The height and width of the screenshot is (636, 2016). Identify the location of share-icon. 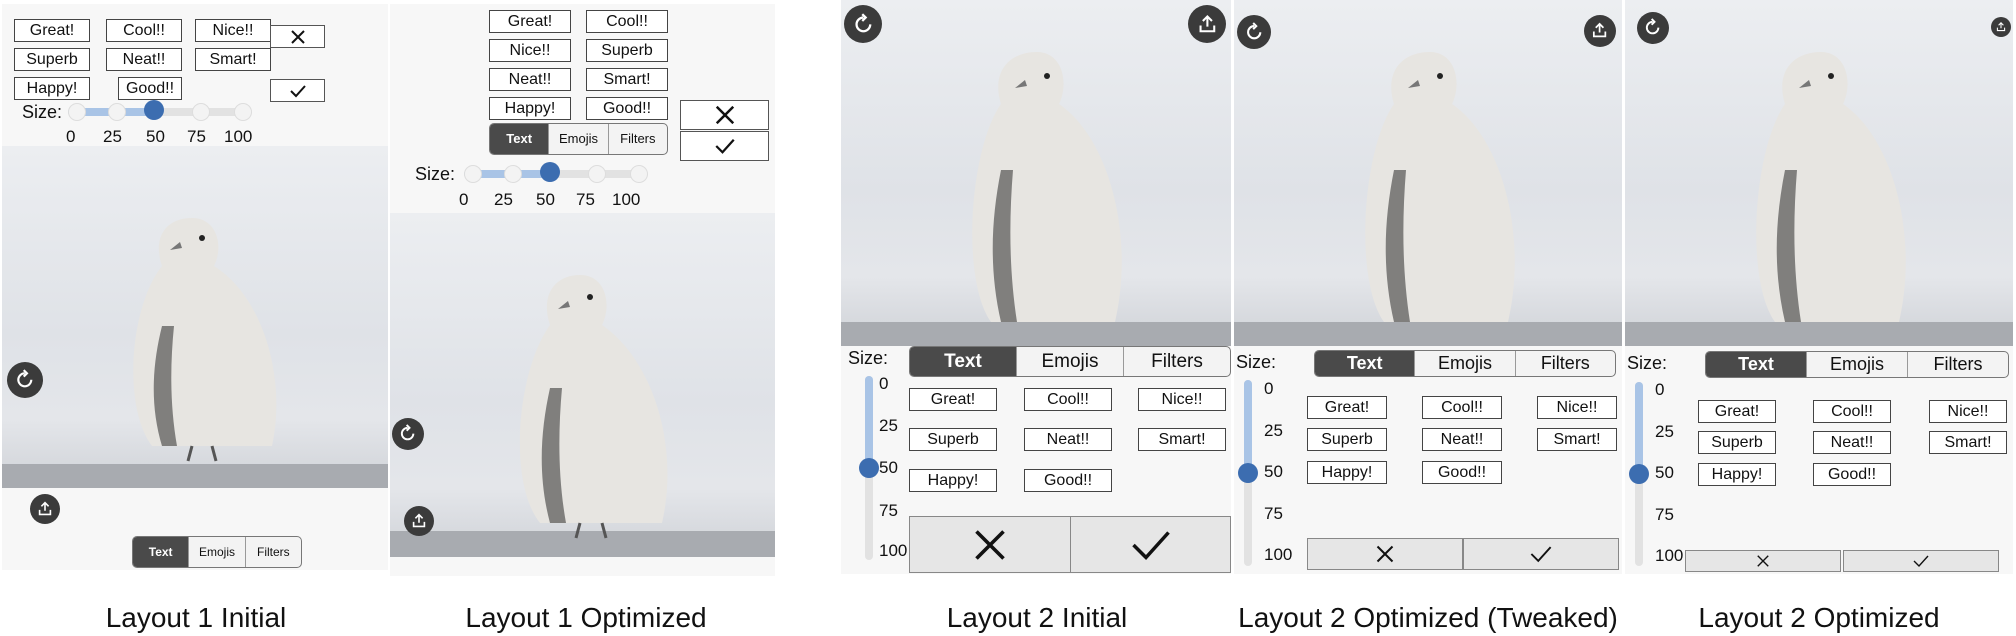
(1600, 30).